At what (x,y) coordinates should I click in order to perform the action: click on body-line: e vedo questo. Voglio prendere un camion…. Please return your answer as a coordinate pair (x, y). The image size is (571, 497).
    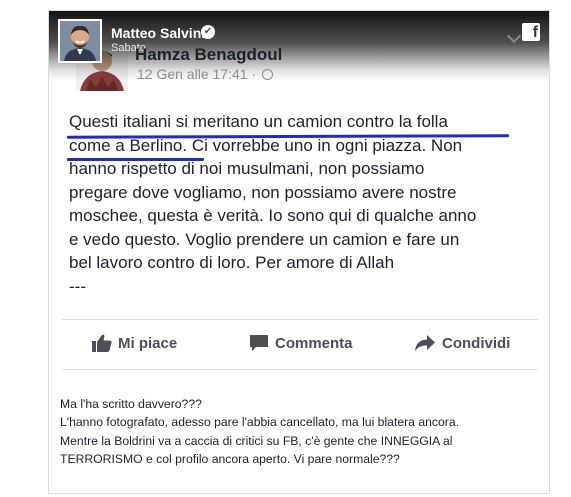
    Looking at the image, I should click on (264, 239).